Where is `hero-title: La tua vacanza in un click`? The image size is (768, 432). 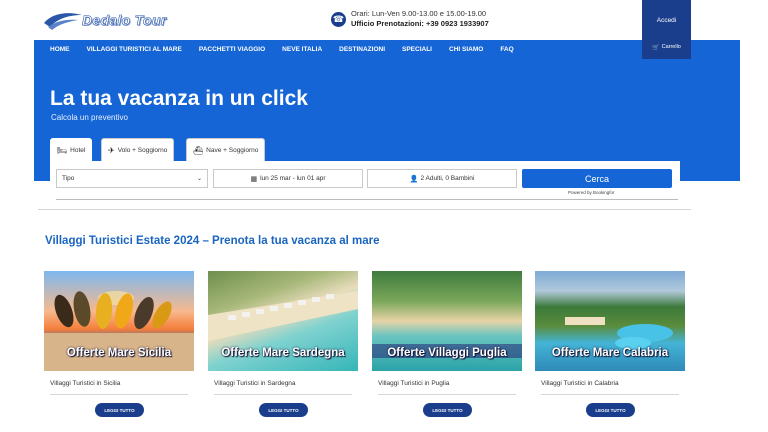 hero-title: La tua vacanza in un click is located at coordinates (179, 98).